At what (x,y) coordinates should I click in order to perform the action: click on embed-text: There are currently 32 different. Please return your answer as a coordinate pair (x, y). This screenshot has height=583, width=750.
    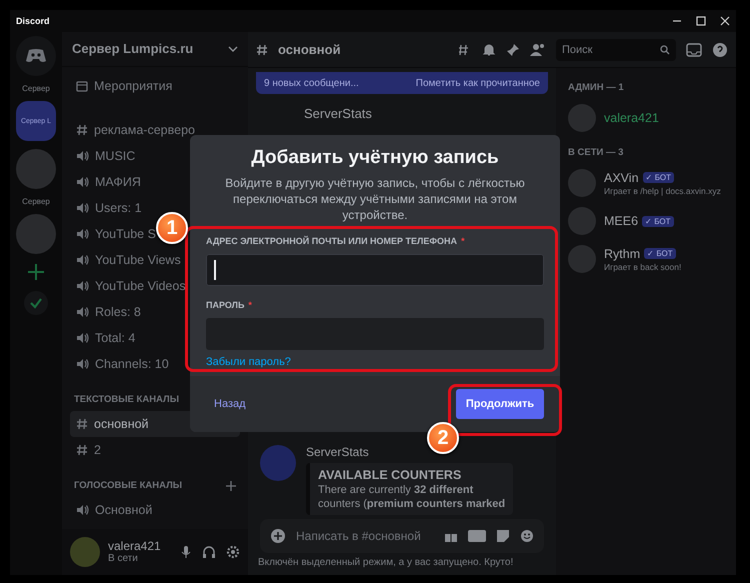
    Looking at the image, I should click on (396, 490).